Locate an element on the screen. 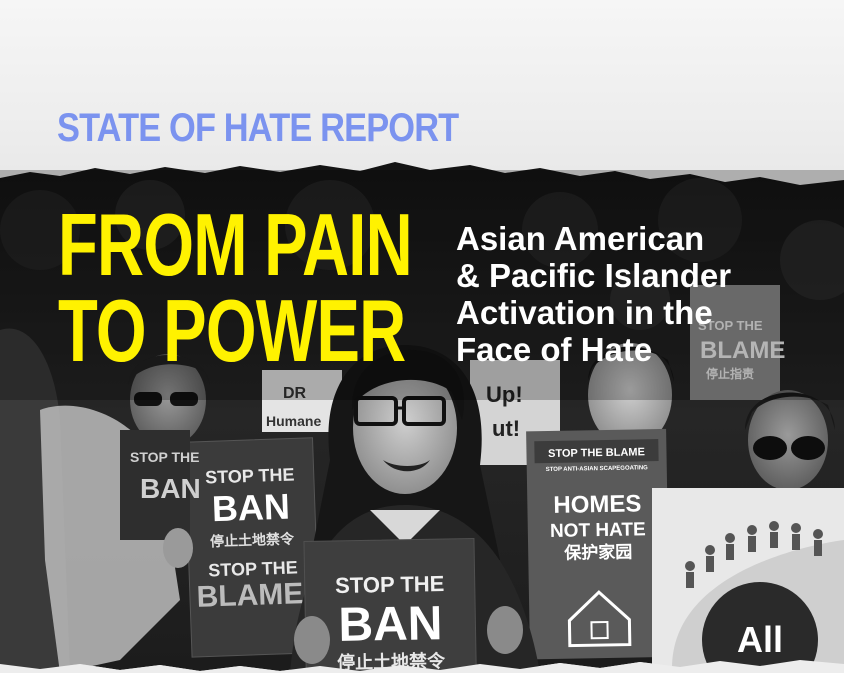 The width and height of the screenshot is (844, 673). headline: FROM PAIN TO POWER is located at coordinates (235, 287).